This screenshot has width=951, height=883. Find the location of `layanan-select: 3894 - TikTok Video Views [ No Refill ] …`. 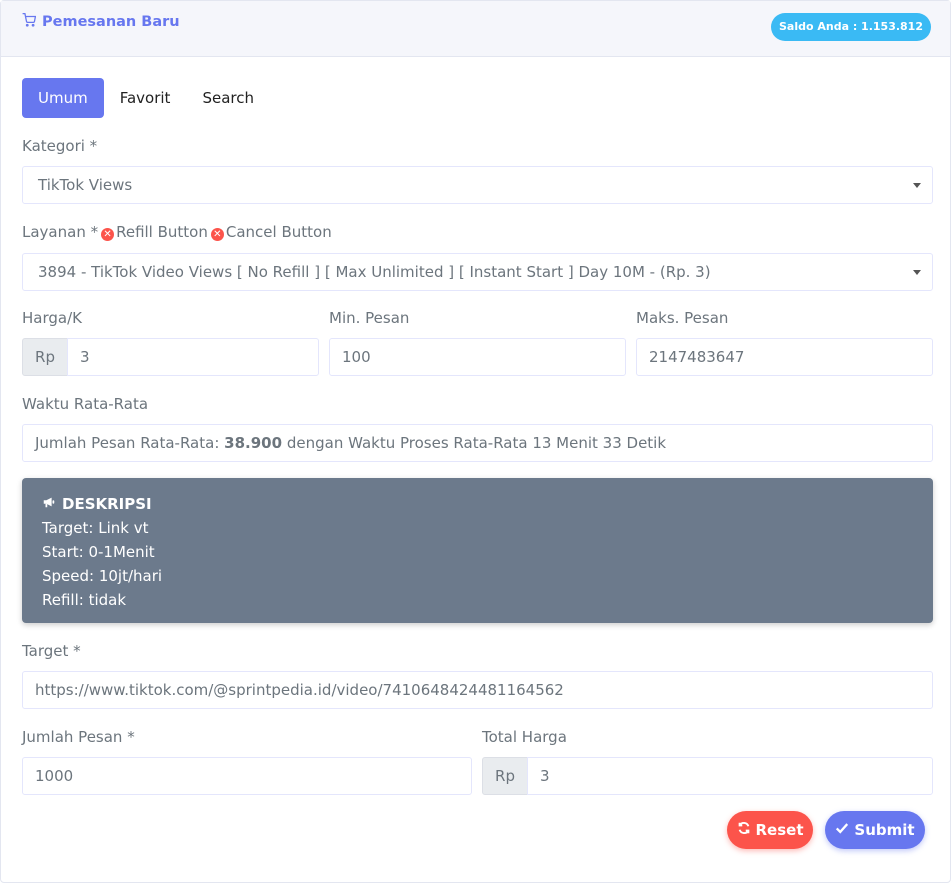

layanan-select: 3894 - TikTok Video Views [ No Refill ] … is located at coordinates (477, 272).